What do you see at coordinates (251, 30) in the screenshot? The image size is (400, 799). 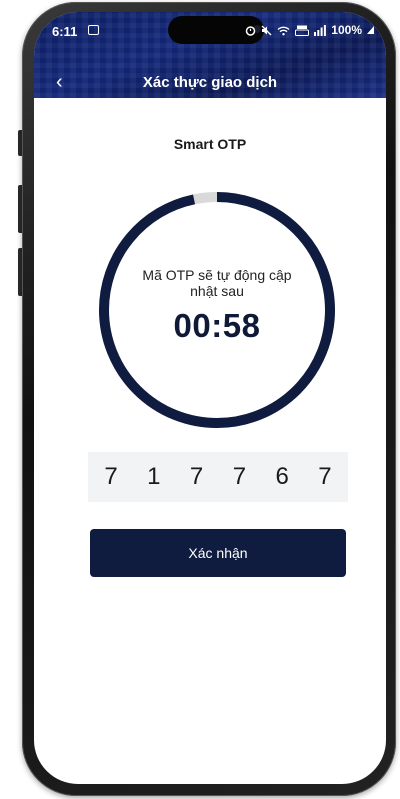 I see `alarm-icon` at bounding box center [251, 30].